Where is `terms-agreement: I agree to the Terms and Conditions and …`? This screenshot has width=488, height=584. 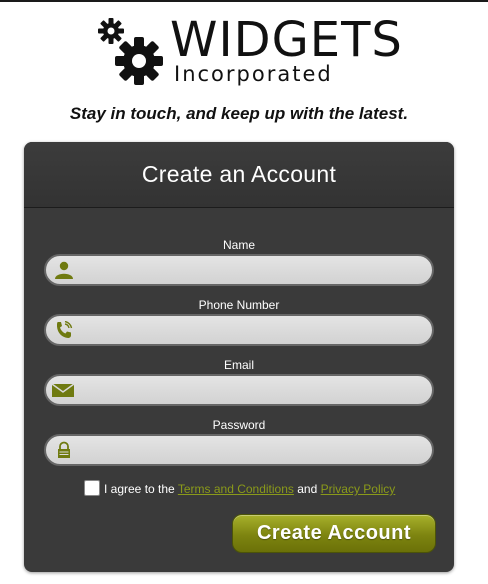
terms-agreement: I agree to the Terms and Conditions and … is located at coordinates (264, 490).